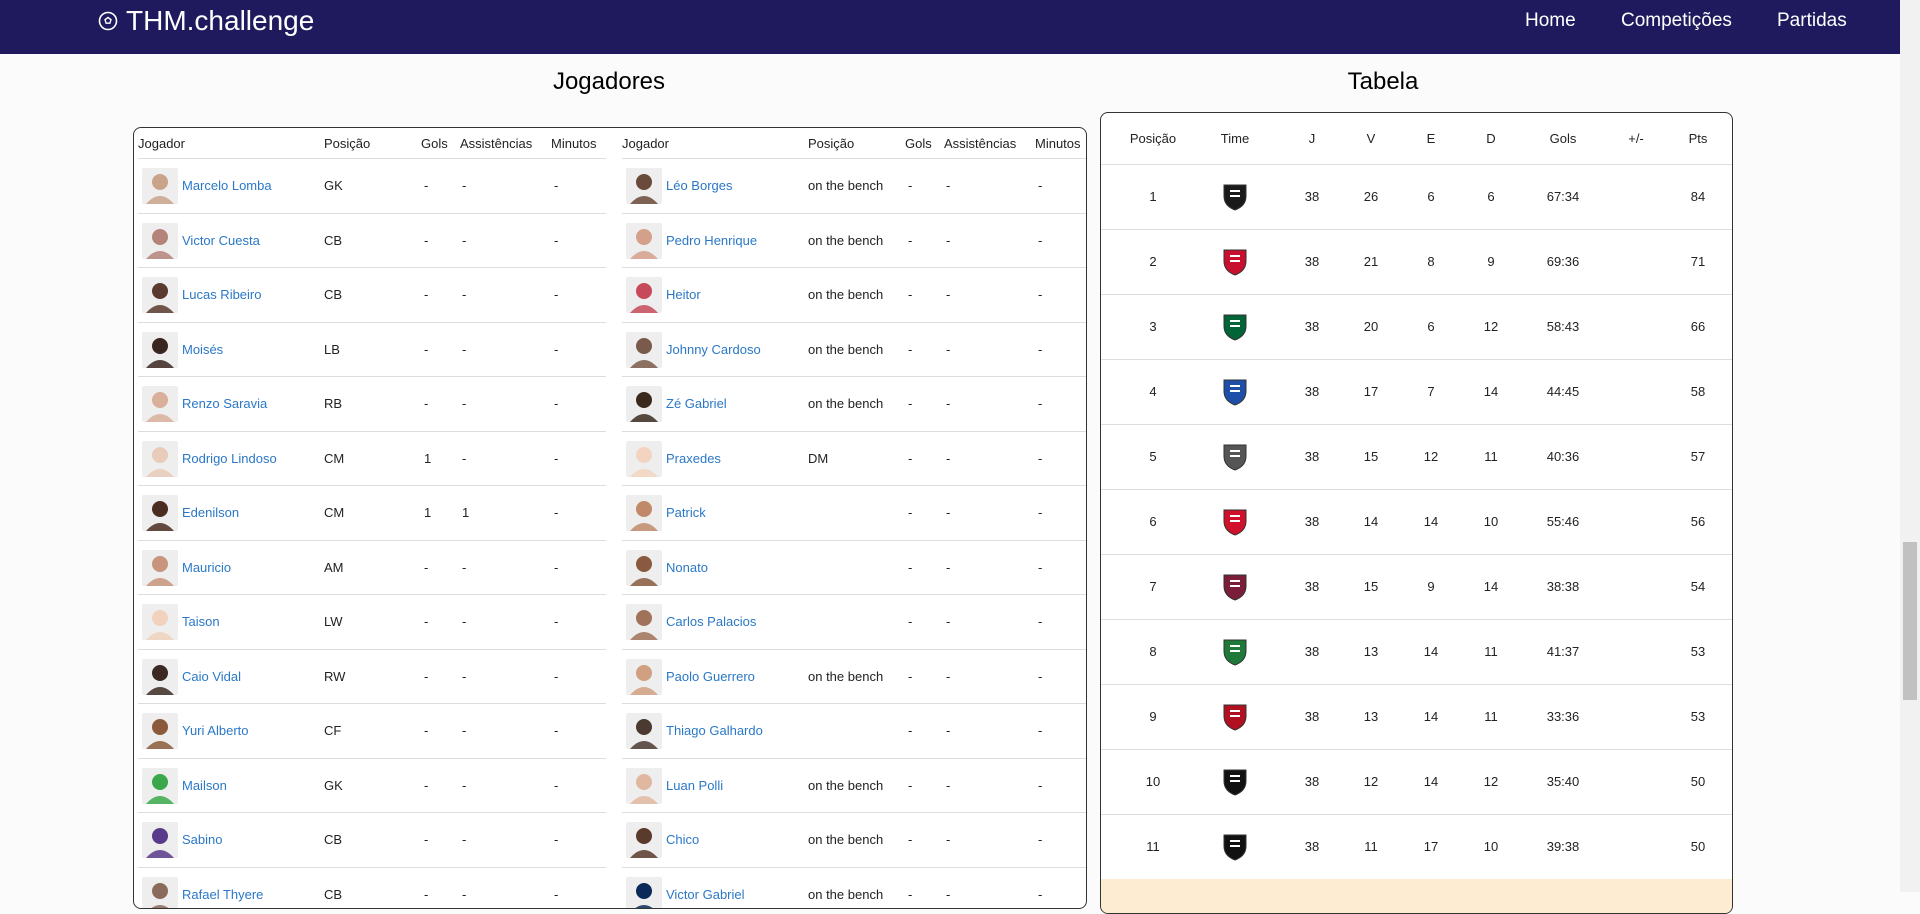  I want to click on standings-row: 2 38 21 8 9 69:36 71, so click(1416, 262).